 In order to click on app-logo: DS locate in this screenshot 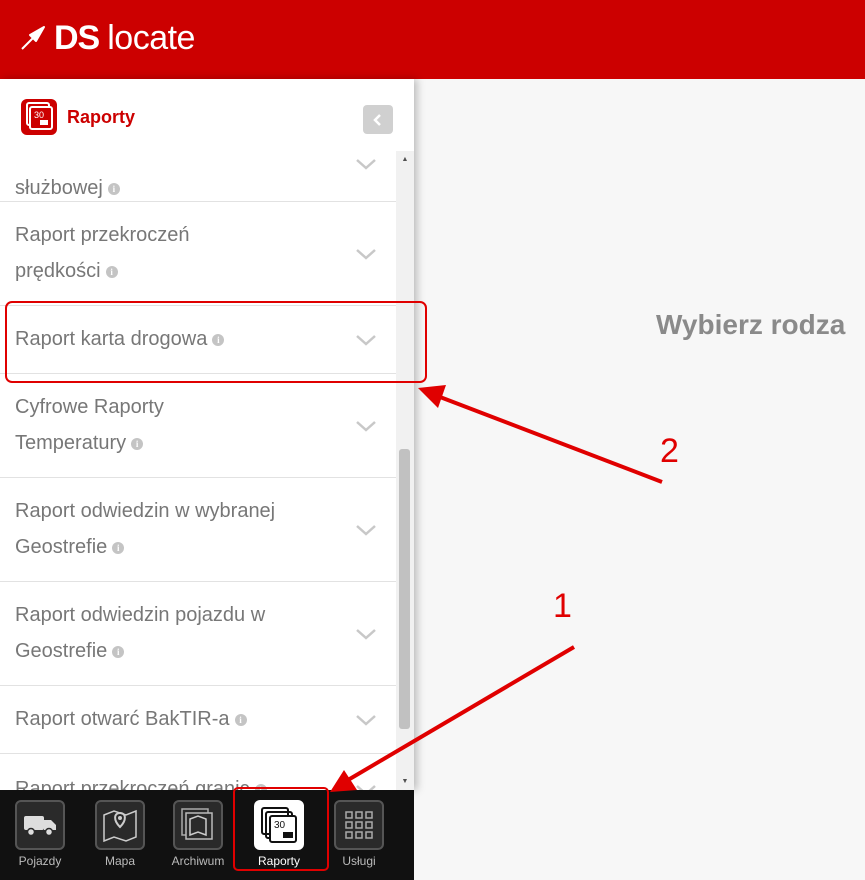, I will do `click(107, 38)`.